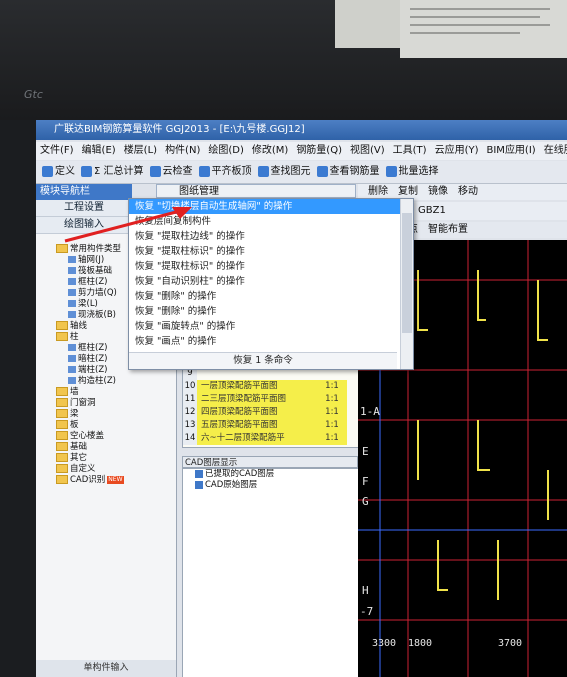  I want to click on menu-item: 在线服务(S), so click(553, 151).